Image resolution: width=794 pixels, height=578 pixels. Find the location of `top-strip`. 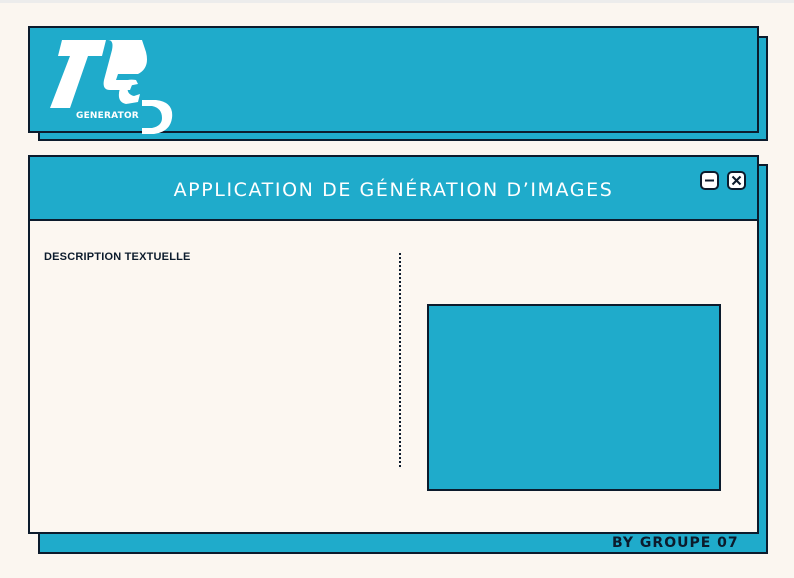

top-strip is located at coordinates (397, 1).